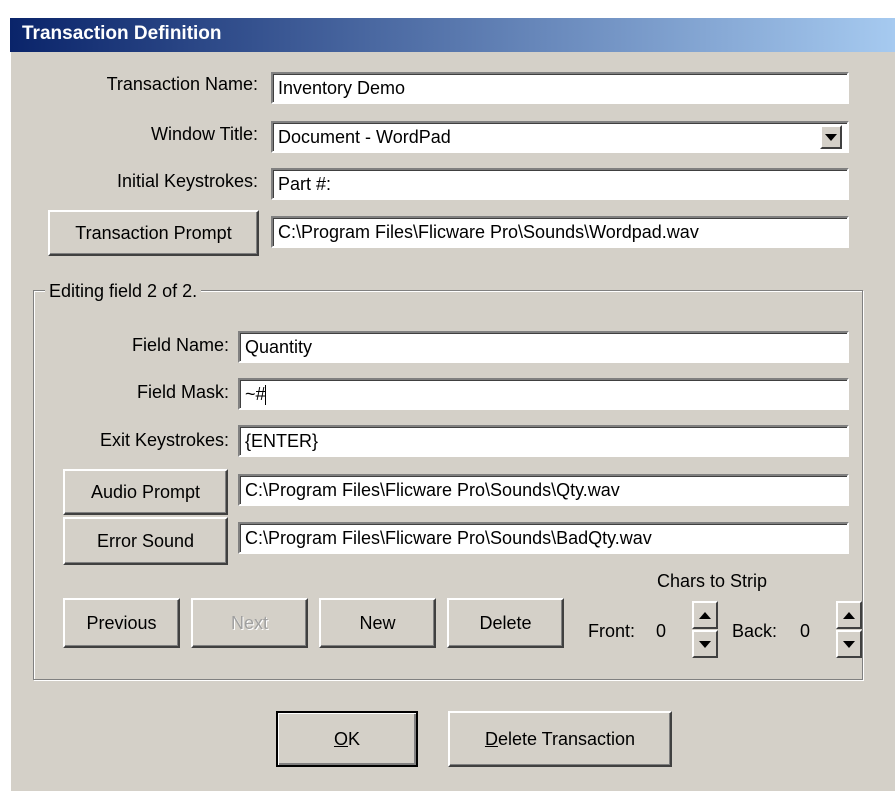  What do you see at coordinates (452, 35) in the screenshot?
I see `title-bar: Transaction Definition` at bounding box center [452, 35].